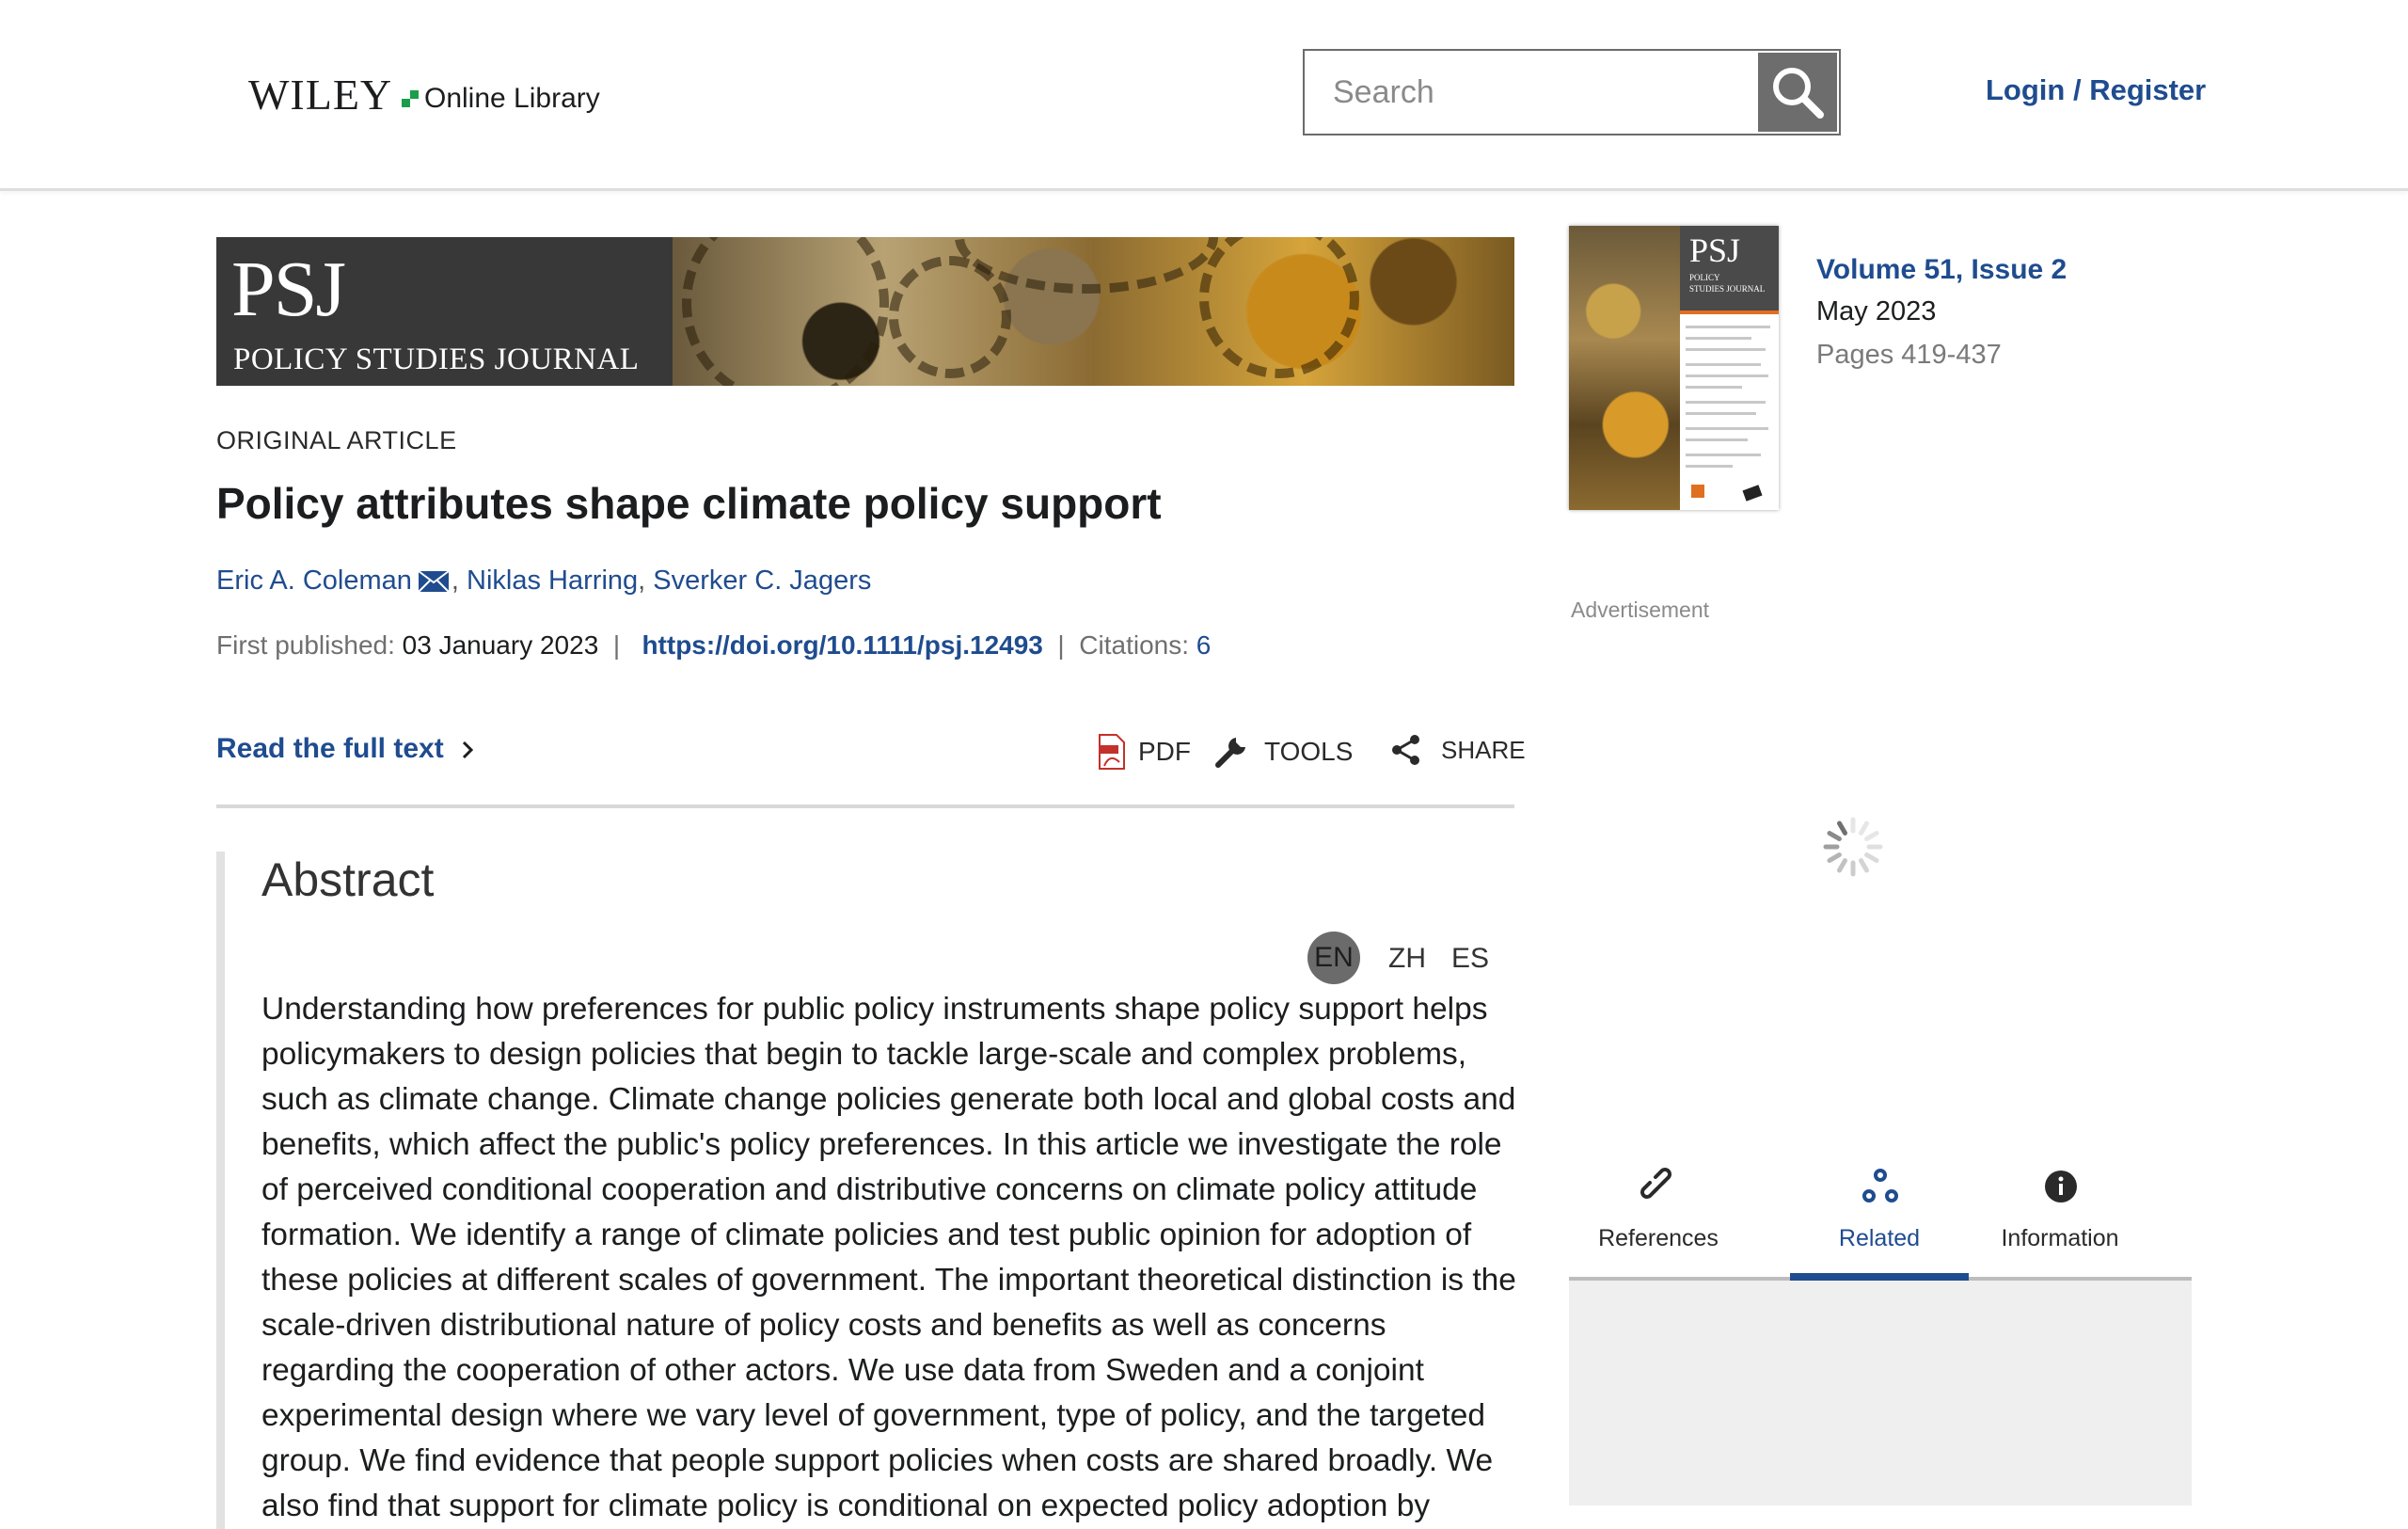 The image size is (2408, 1529). I want to click on cover-title-block: PSJ POLICY STUDIES JOURNAL, so click(1730, 268).